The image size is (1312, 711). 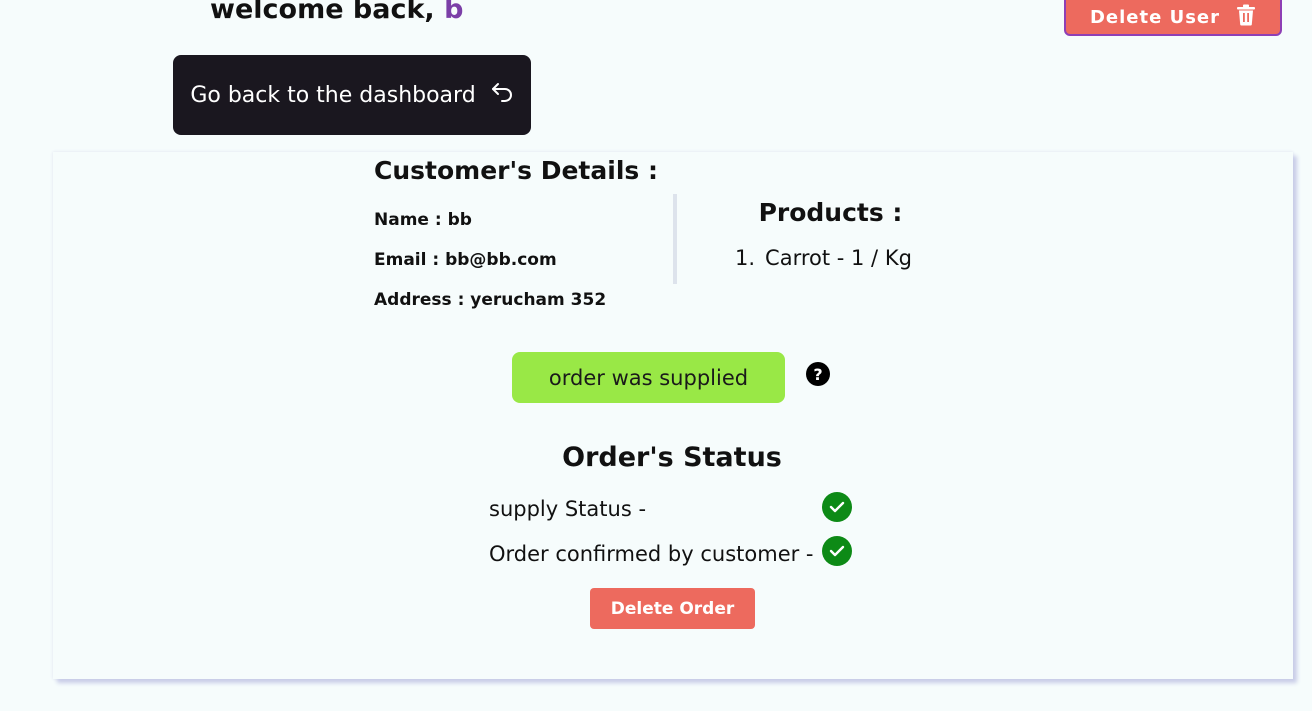 I want to click on trash-icon, so click(x=1246, y=17).